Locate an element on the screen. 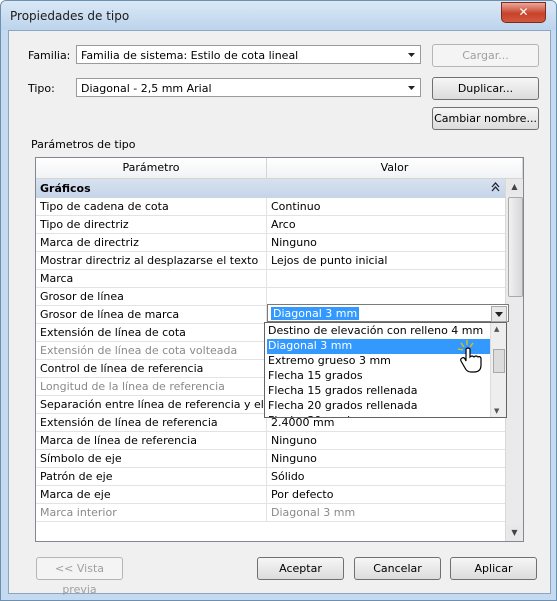 This screenshot has width=557, height=601. collapse-icon is located at coordinates (495, 188).